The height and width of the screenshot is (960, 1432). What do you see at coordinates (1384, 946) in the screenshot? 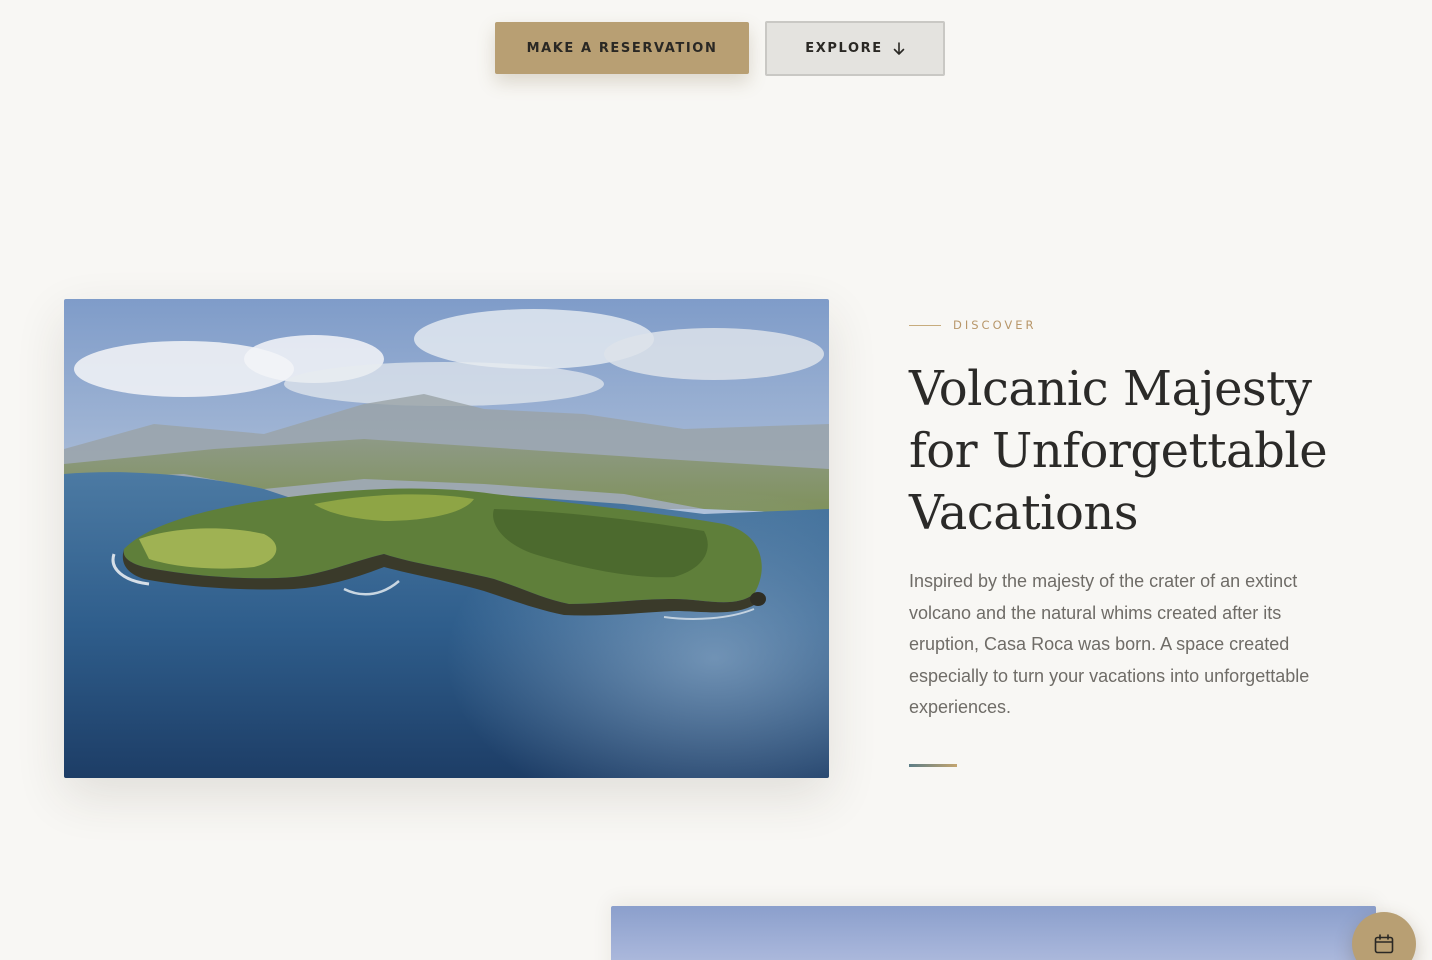
I see `calendar-icon` at bounding box center [1384, 946].